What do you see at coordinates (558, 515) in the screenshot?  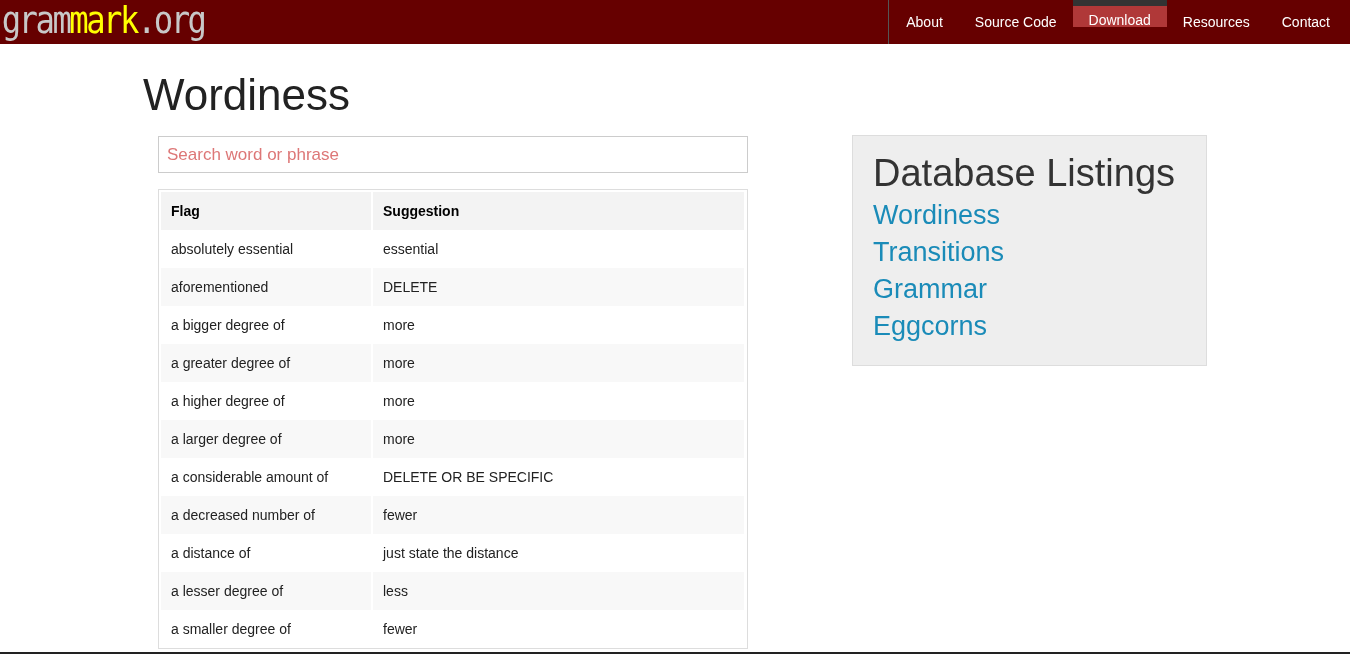 I see `table-cell: fewer` at bounding box center [558, 515].